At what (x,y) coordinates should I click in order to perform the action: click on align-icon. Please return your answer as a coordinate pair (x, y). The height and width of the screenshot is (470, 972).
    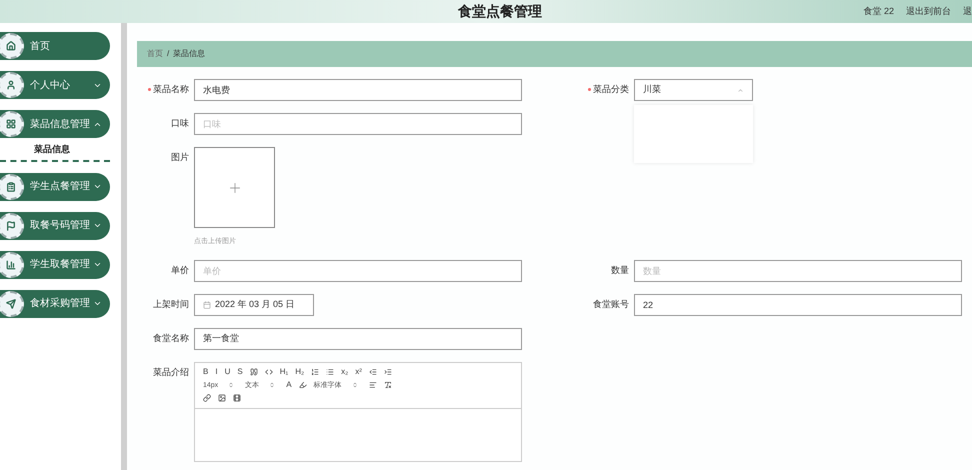
    Looking at the image, I should click on (372, 385).